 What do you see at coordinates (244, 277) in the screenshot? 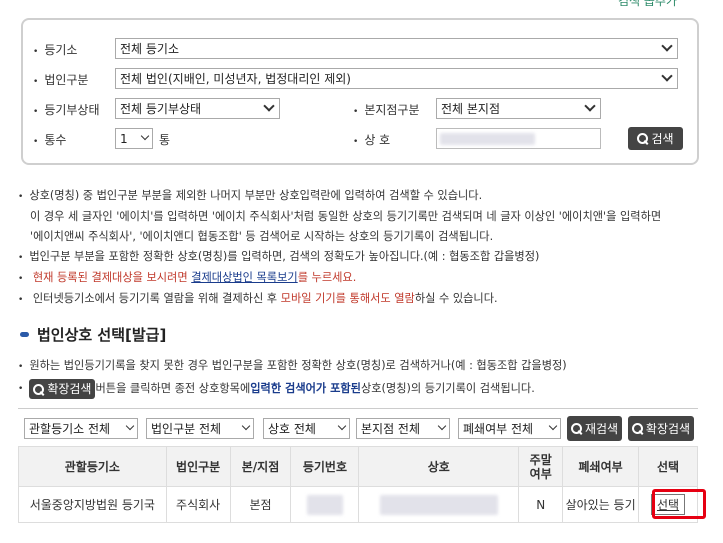
I see `payment-list-link: 결제대상법인 목록보기` at bounding box center [244, 277].